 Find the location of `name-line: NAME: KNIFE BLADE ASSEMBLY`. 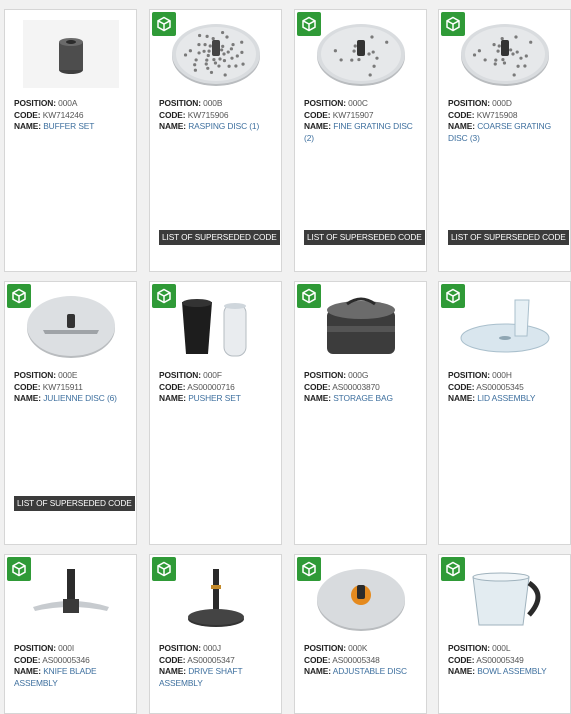

name-line: NAME: KNIFE BLADE ASSEMBLY is located at coordinates (72, 677).